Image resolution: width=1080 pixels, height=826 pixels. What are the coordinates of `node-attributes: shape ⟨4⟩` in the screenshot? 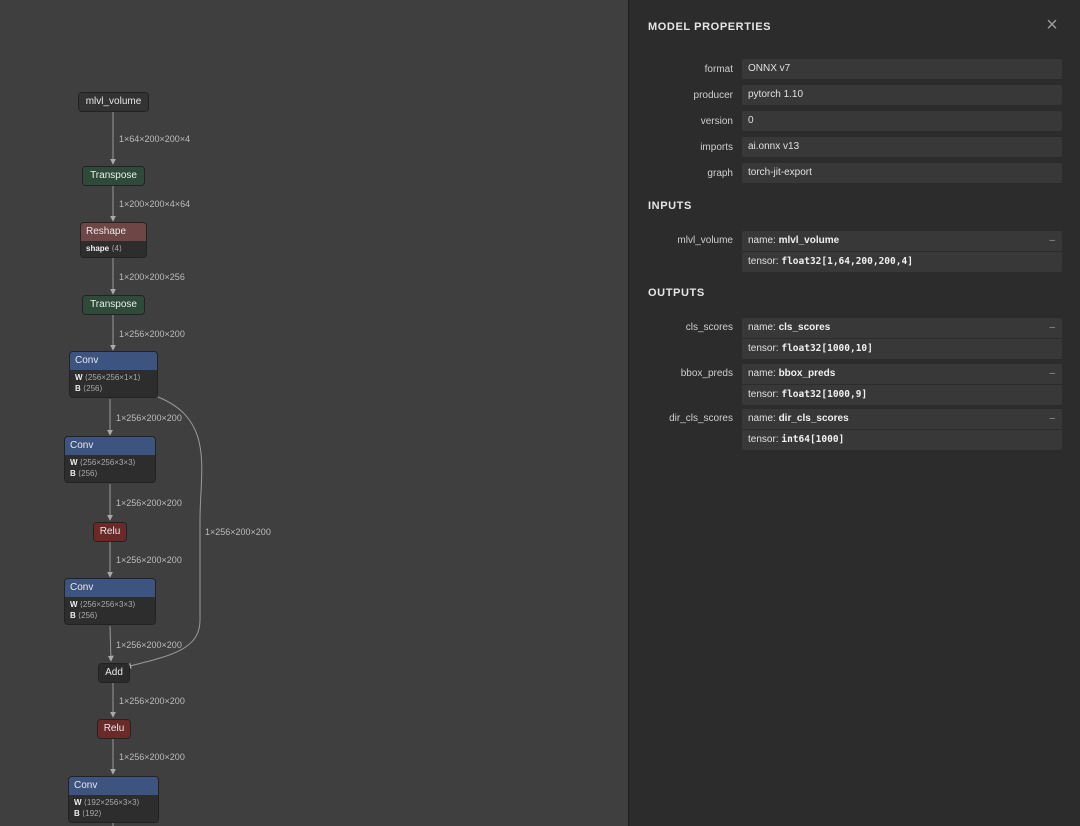 It's located at (113, 249).